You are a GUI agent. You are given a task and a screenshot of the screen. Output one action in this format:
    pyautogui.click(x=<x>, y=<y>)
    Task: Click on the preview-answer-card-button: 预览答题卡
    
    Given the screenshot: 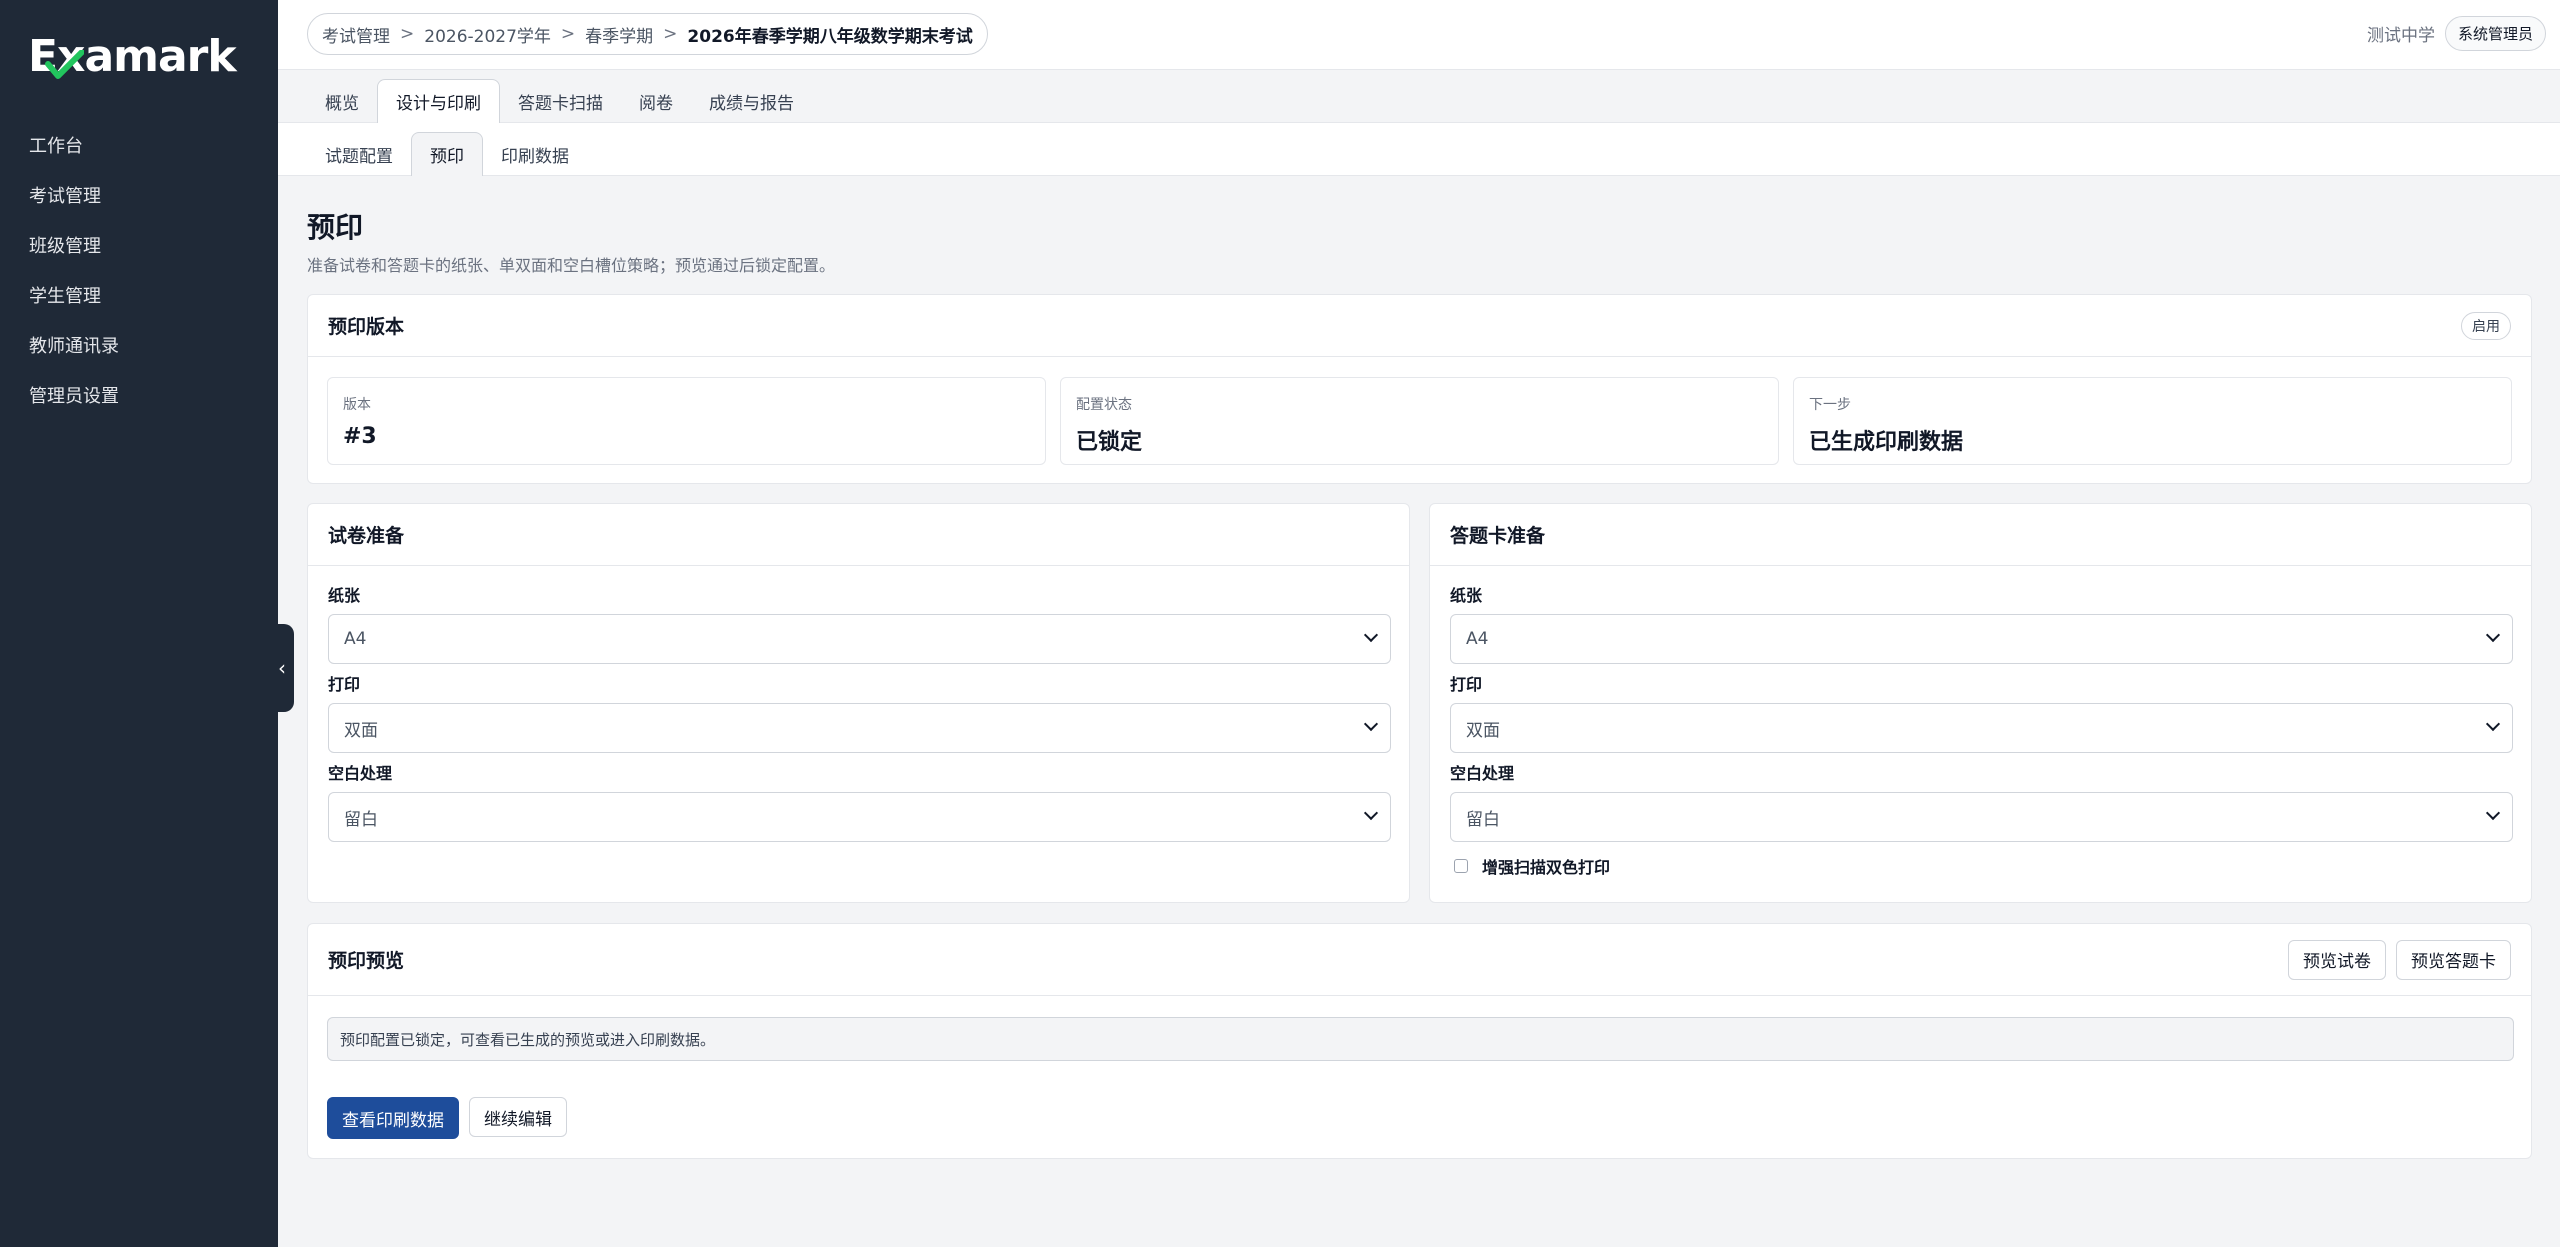 What is the action you would take?
    pyautogui.click(x=2453, y=959)
    